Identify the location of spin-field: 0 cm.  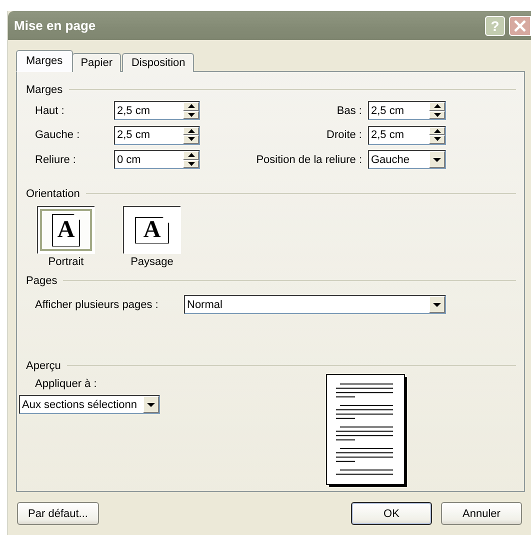
(157, 159).